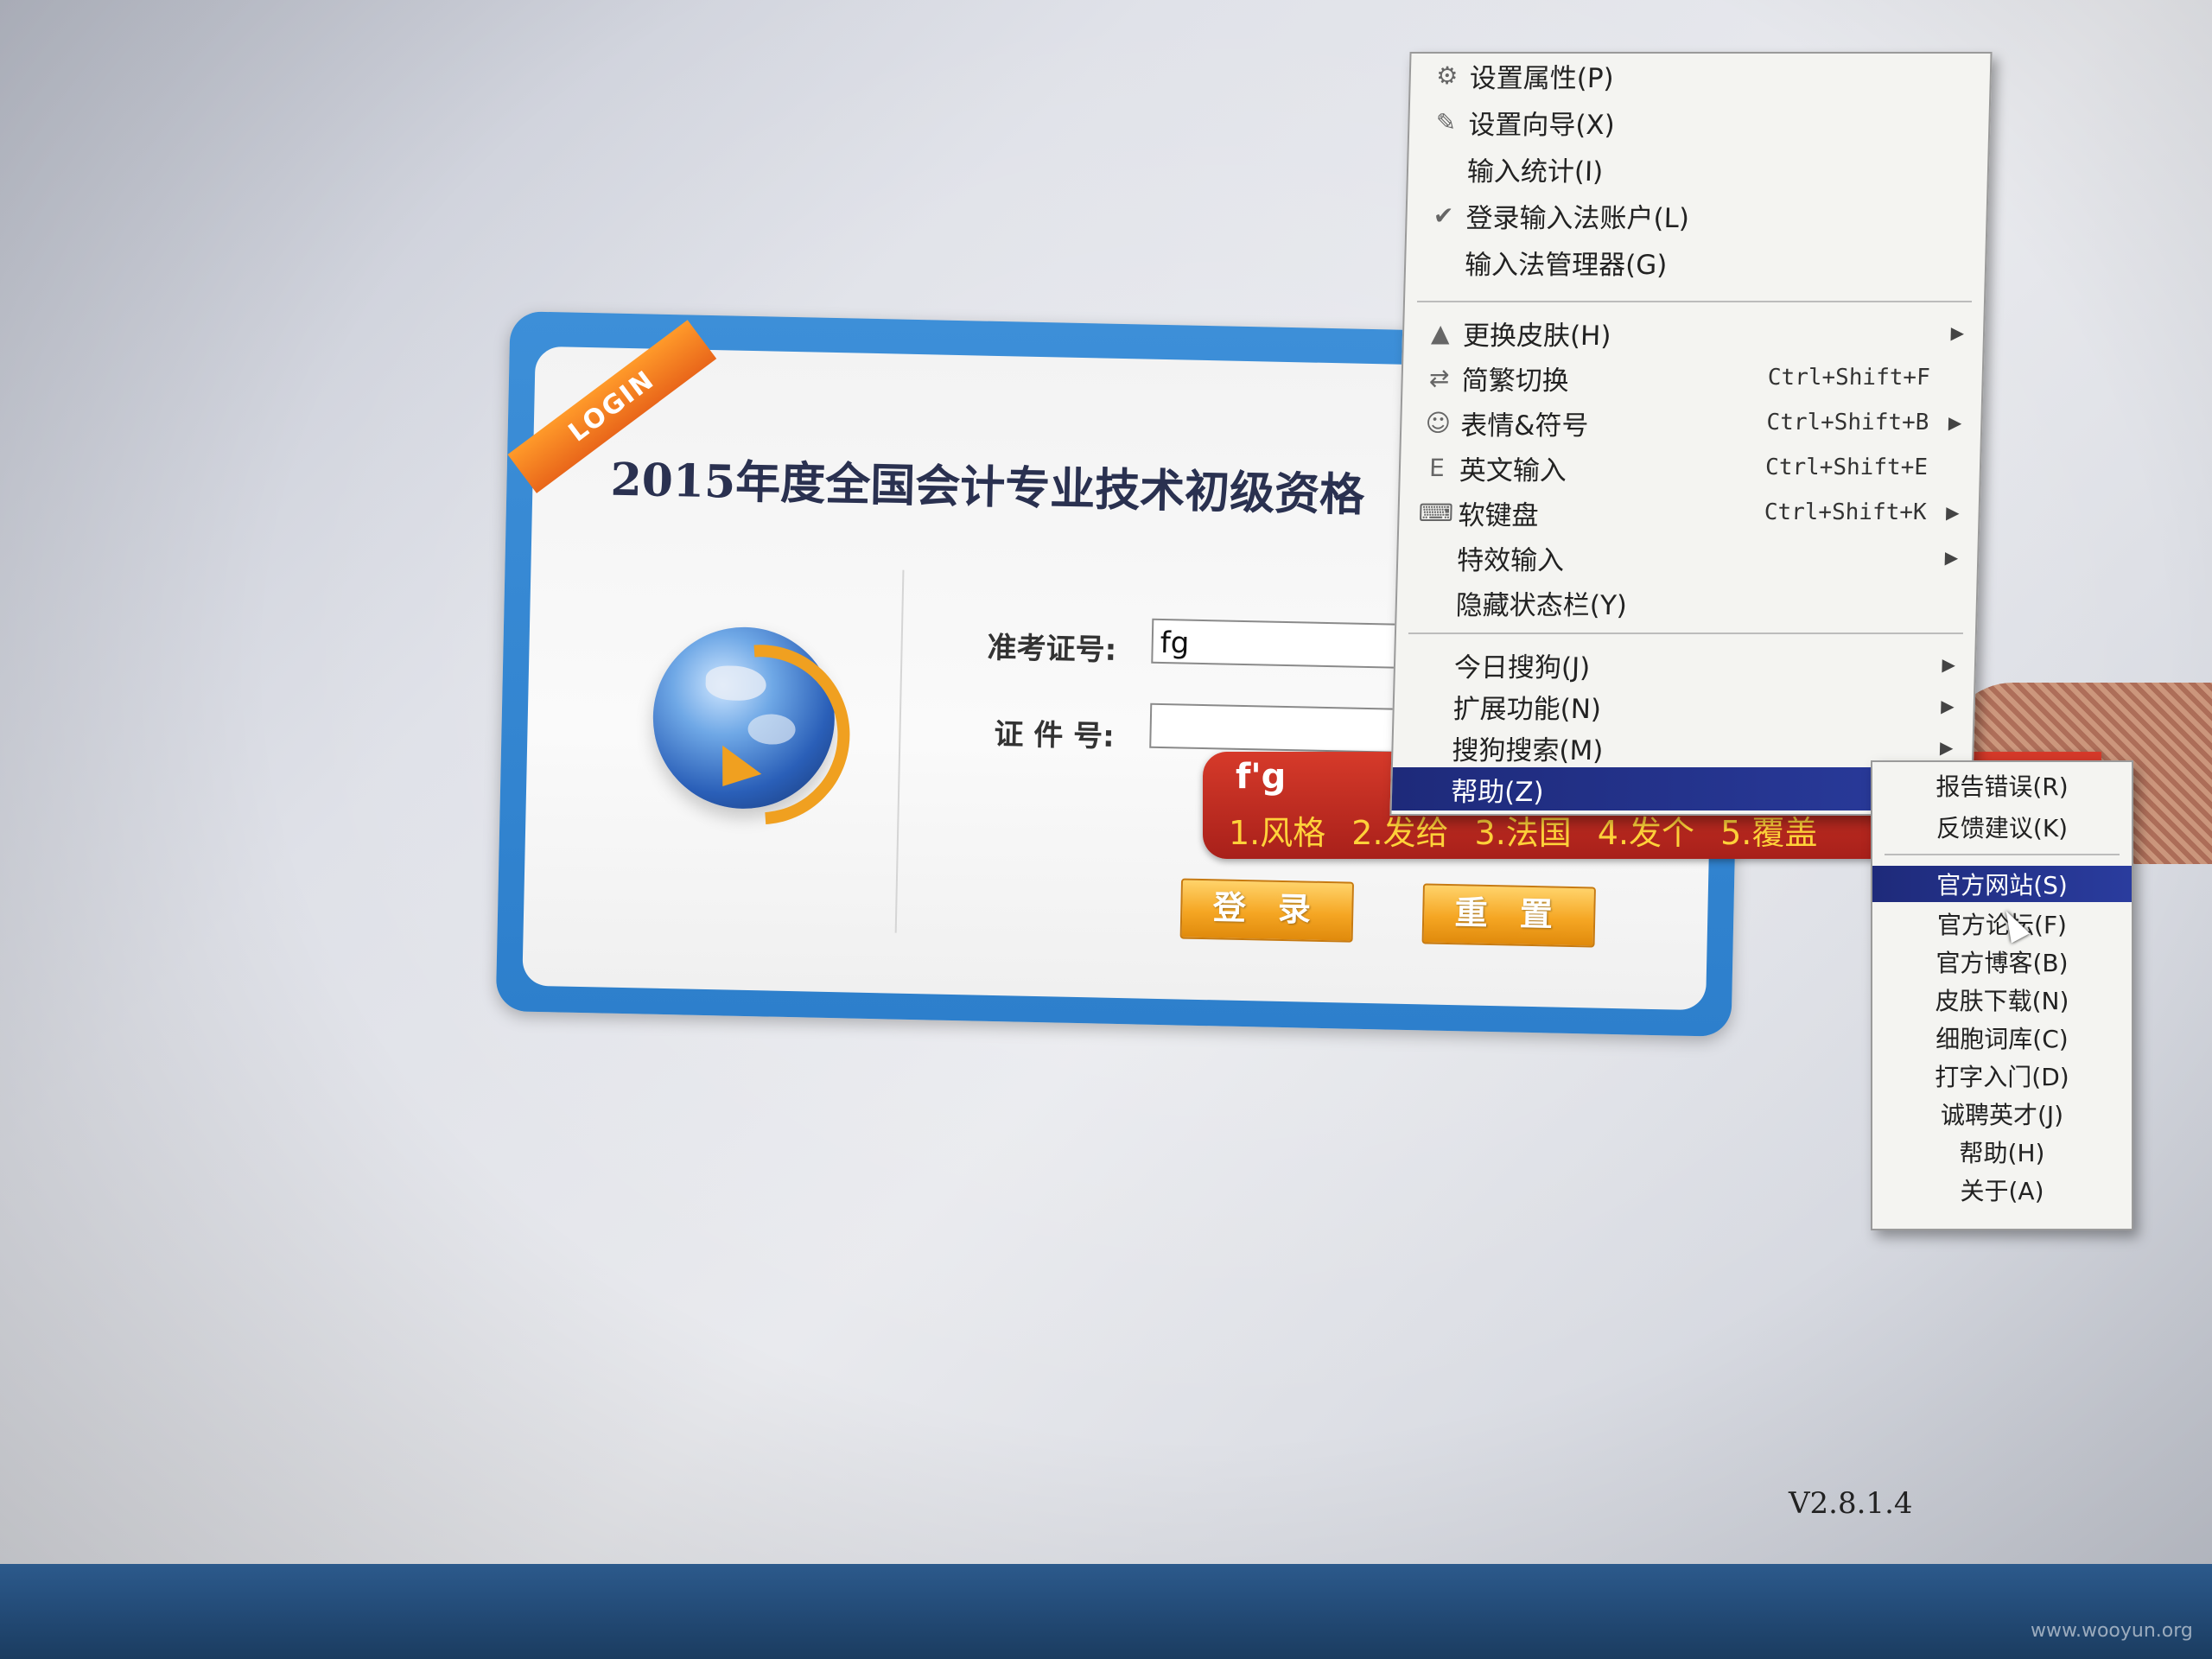 The image size is (2212, 1659). Describe the element at coordinates (1692, 377) in the screenshot. I see `menu-item-simplified-traditional: ⇄ 简繁切换 Ctrl+Shift+F` at that location.